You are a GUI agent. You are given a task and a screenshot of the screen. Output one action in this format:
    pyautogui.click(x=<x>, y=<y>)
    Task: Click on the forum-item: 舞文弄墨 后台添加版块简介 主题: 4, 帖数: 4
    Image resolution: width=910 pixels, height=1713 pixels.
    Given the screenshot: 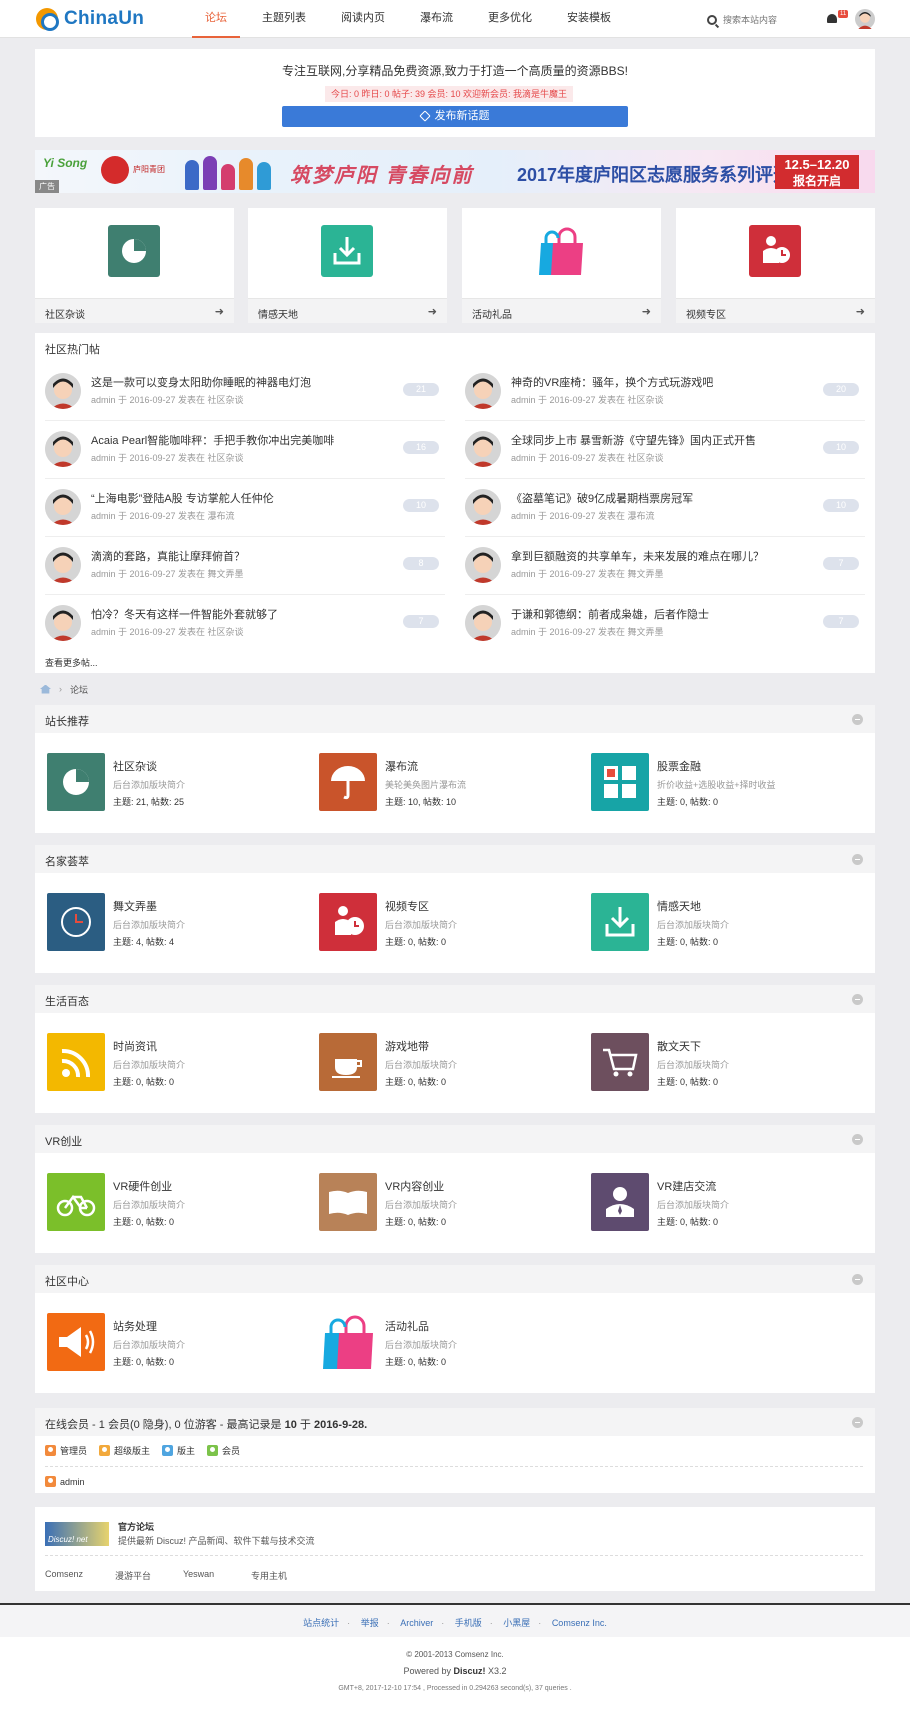 What is the action you would take?
    pyautogui.click(x=182, y=924)
    